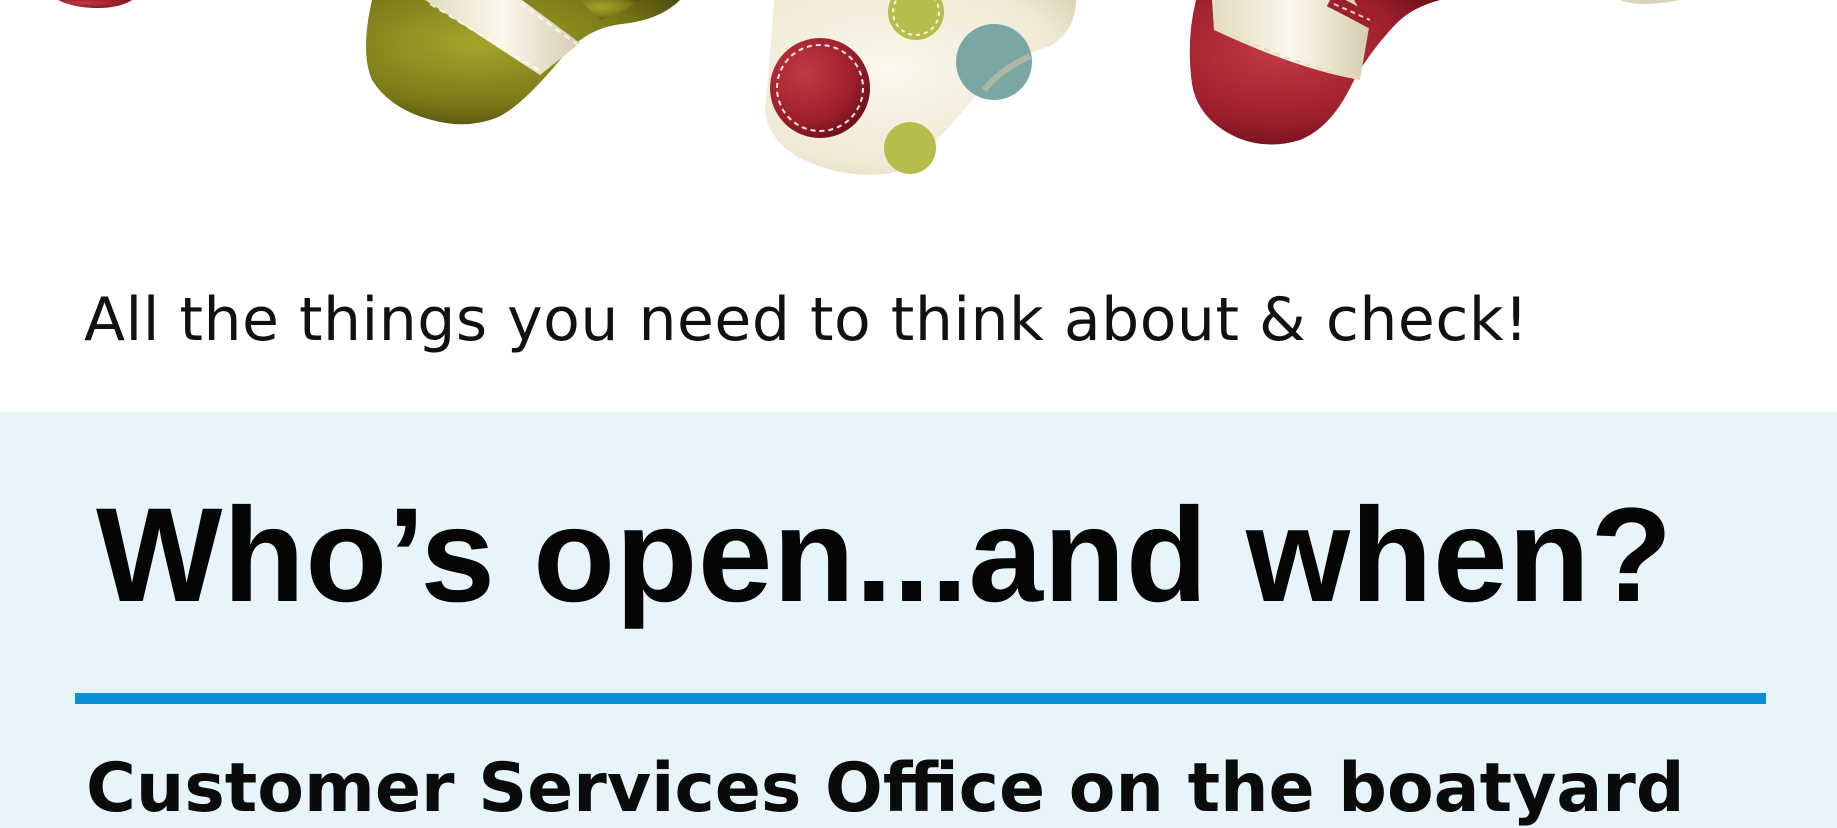 This screenshot has height=828, width=1837. I want to click on stocking-cream-polka, so click(920, 87).